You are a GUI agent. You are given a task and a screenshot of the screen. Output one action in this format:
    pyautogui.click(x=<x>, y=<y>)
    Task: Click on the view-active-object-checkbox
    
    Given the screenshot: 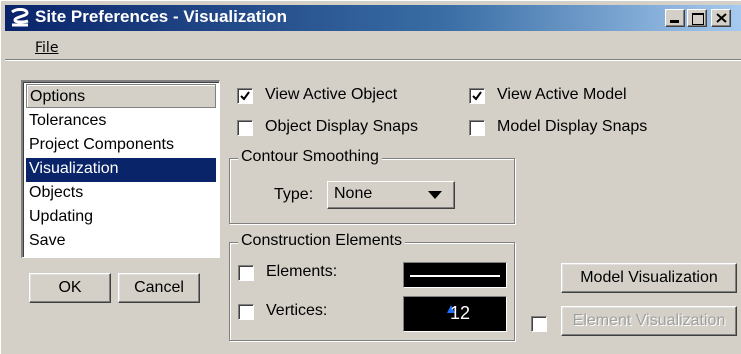 What is the action you would take?
    pyautogui.click(x=245, y=96)
    